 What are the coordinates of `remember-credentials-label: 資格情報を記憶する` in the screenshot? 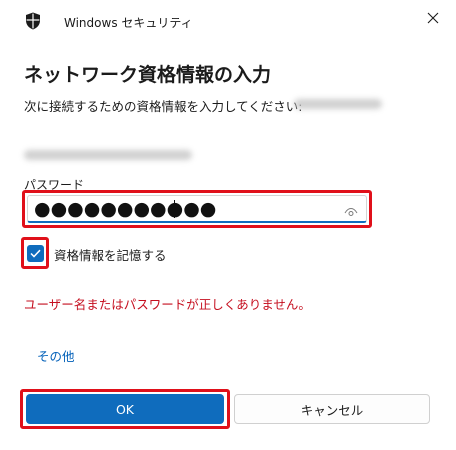 It's located at (110, 254).